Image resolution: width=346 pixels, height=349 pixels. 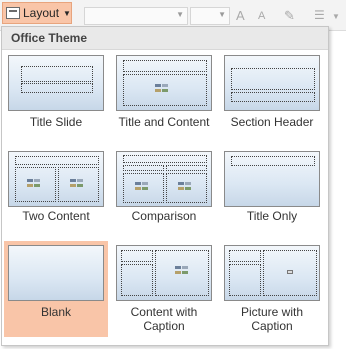 I want to click on layout-section-header: Section Header, so click(x=272, y=101).